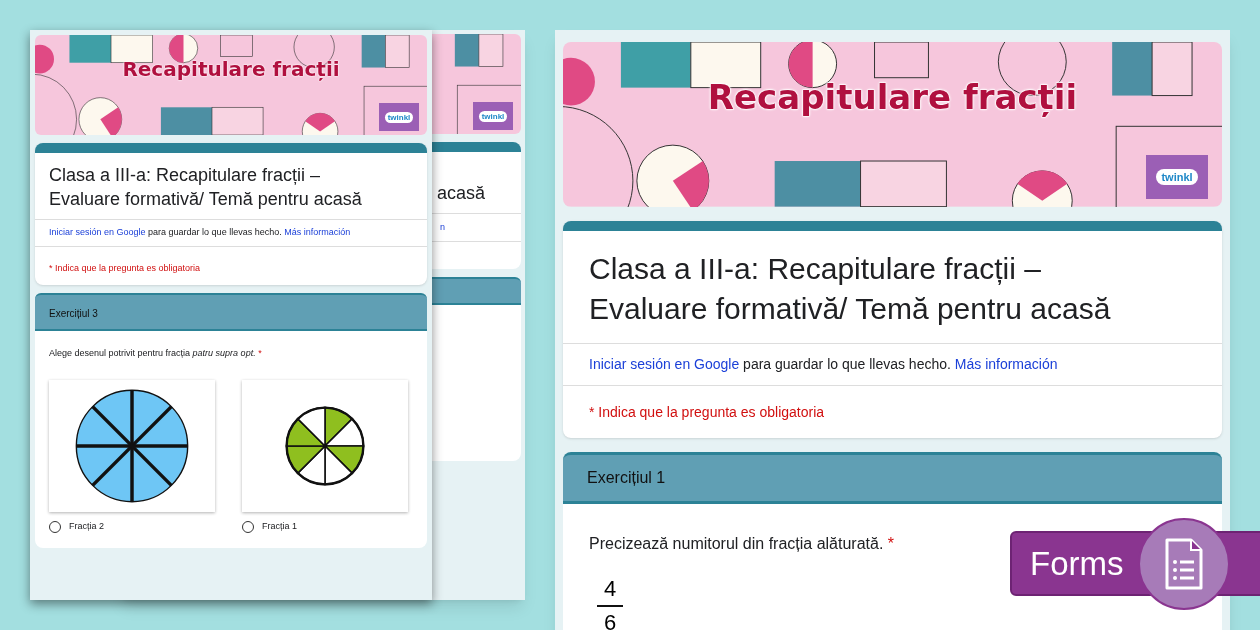  I want to click on more-info-link: n, so click(442, 227).